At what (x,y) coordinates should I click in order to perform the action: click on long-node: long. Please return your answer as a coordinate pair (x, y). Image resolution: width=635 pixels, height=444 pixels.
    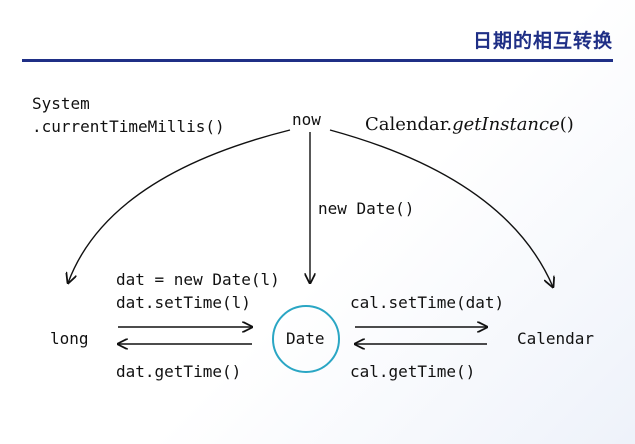
    Looking at the image, I should click on (69, 338).